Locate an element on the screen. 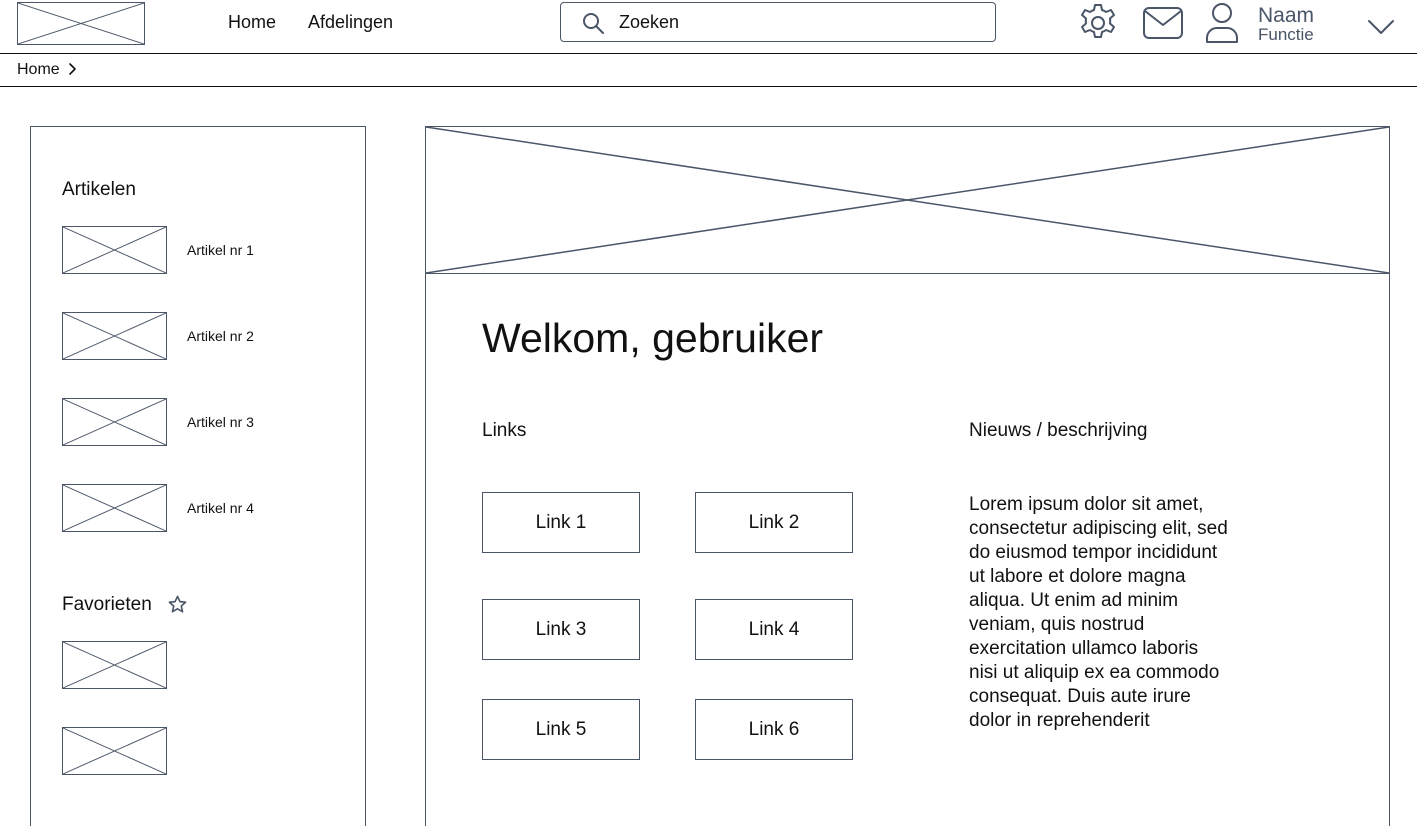 Image resolution: width=1417 pixels, height=826 pixels. gear-icon is located at coordinates (1098, 23).